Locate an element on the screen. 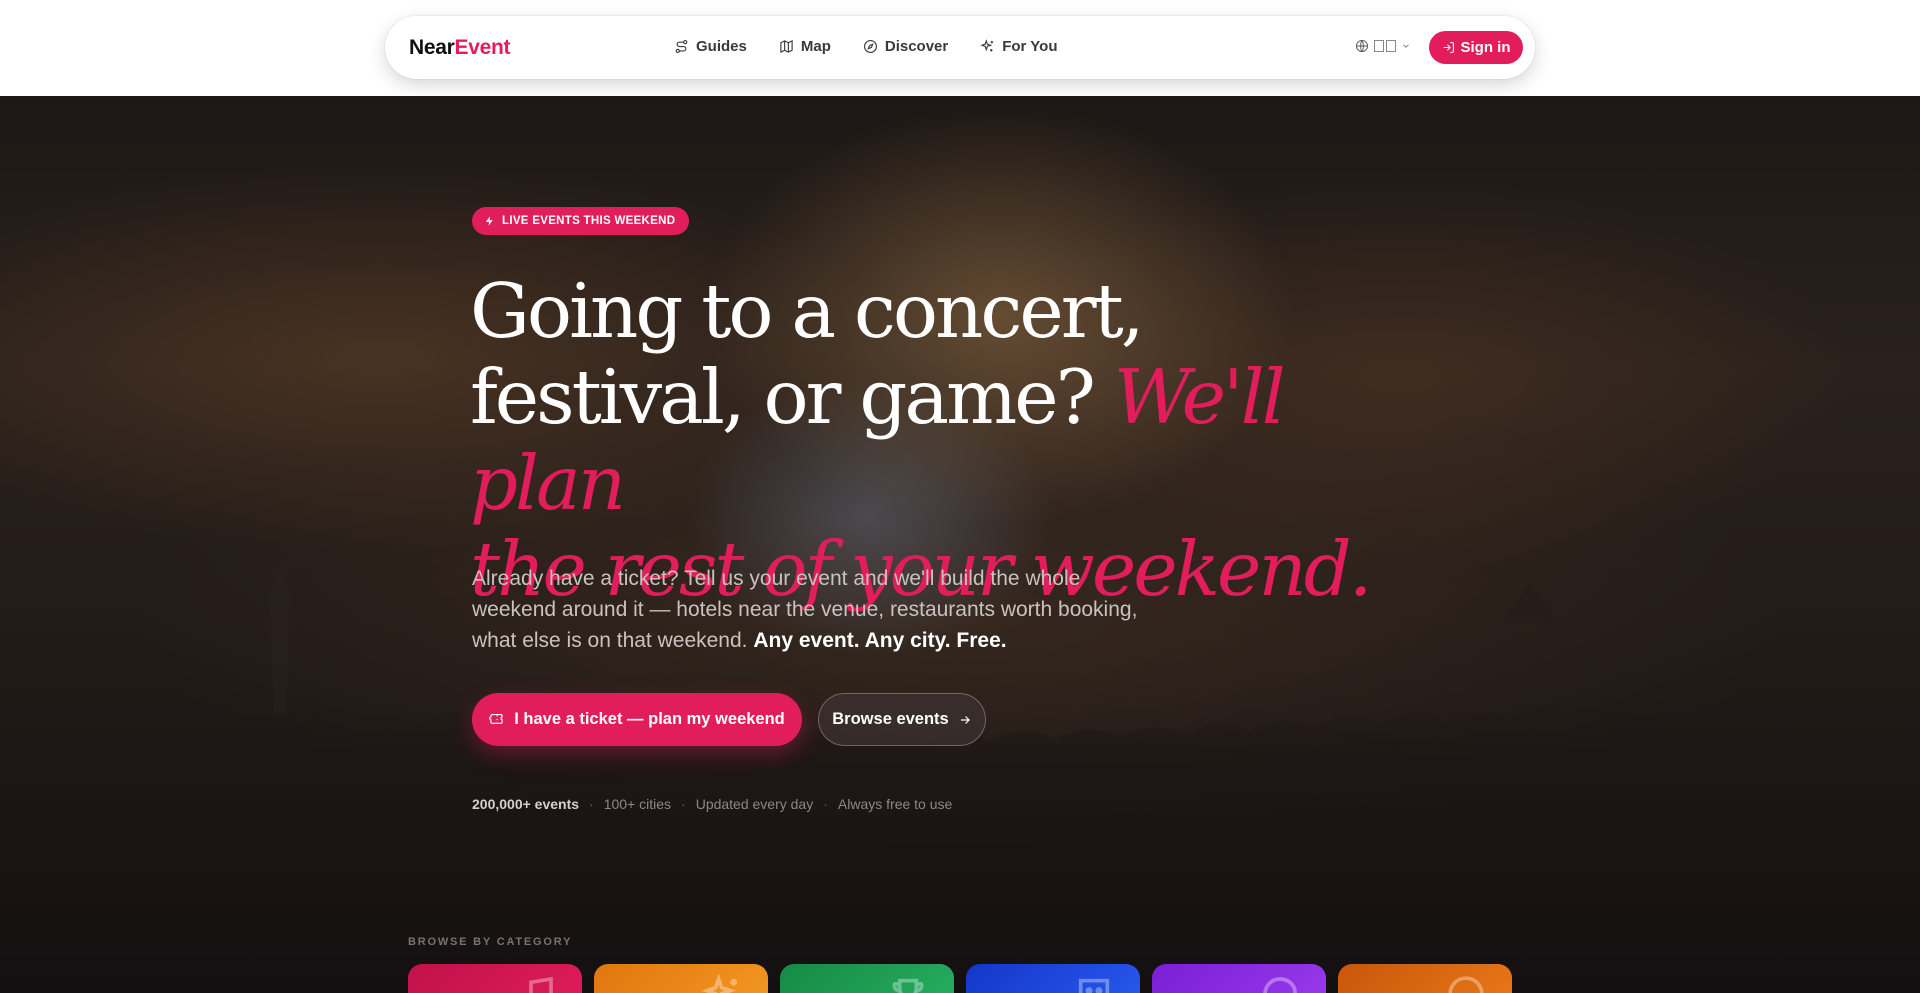  badge-label: LIVE EVENTS THIS WEEKEND is located at coordinates (589, 221).